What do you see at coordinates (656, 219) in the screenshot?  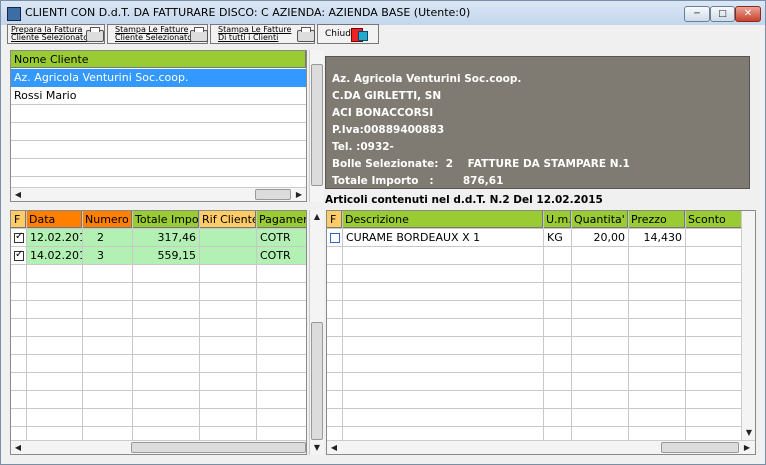 I see `articles-header-prezzo: Prezzo` at bounding box center [656, 219].